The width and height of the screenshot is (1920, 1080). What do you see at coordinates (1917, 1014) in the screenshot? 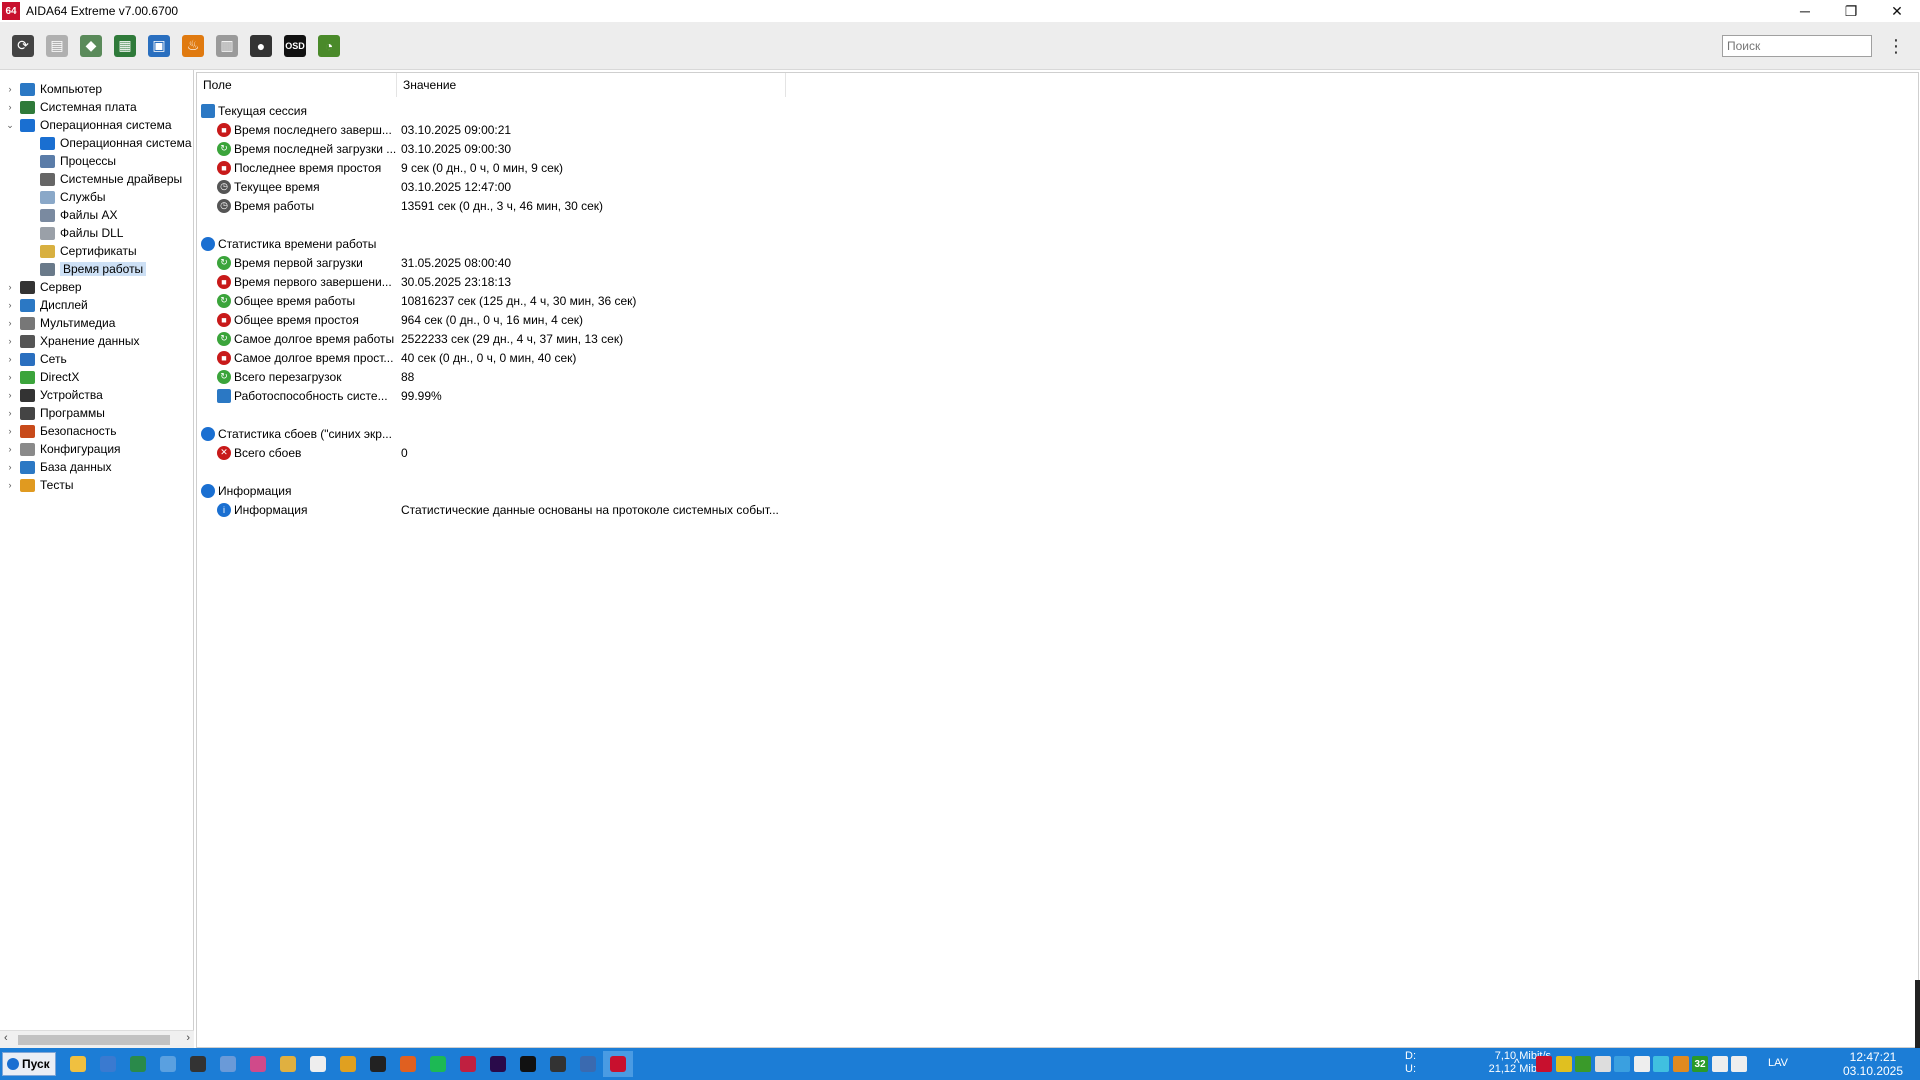
I see `vertical-scroll-thumb` at bounding box center [1917, 1014].